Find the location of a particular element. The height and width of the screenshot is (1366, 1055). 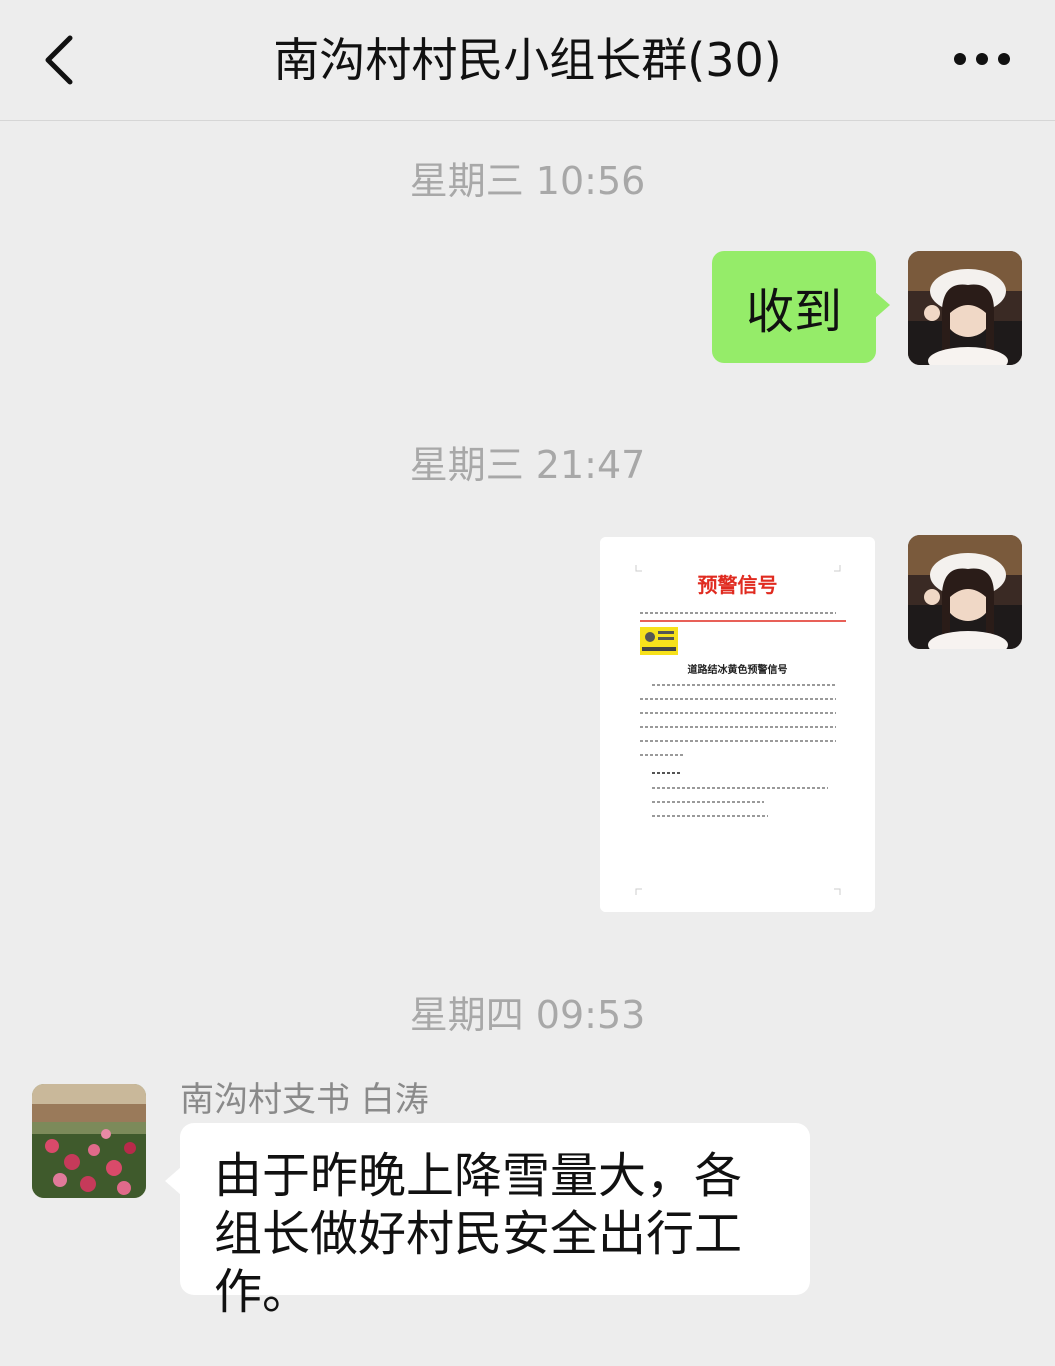

document-heading: 预警信号 is located at coordinates (737, 585).